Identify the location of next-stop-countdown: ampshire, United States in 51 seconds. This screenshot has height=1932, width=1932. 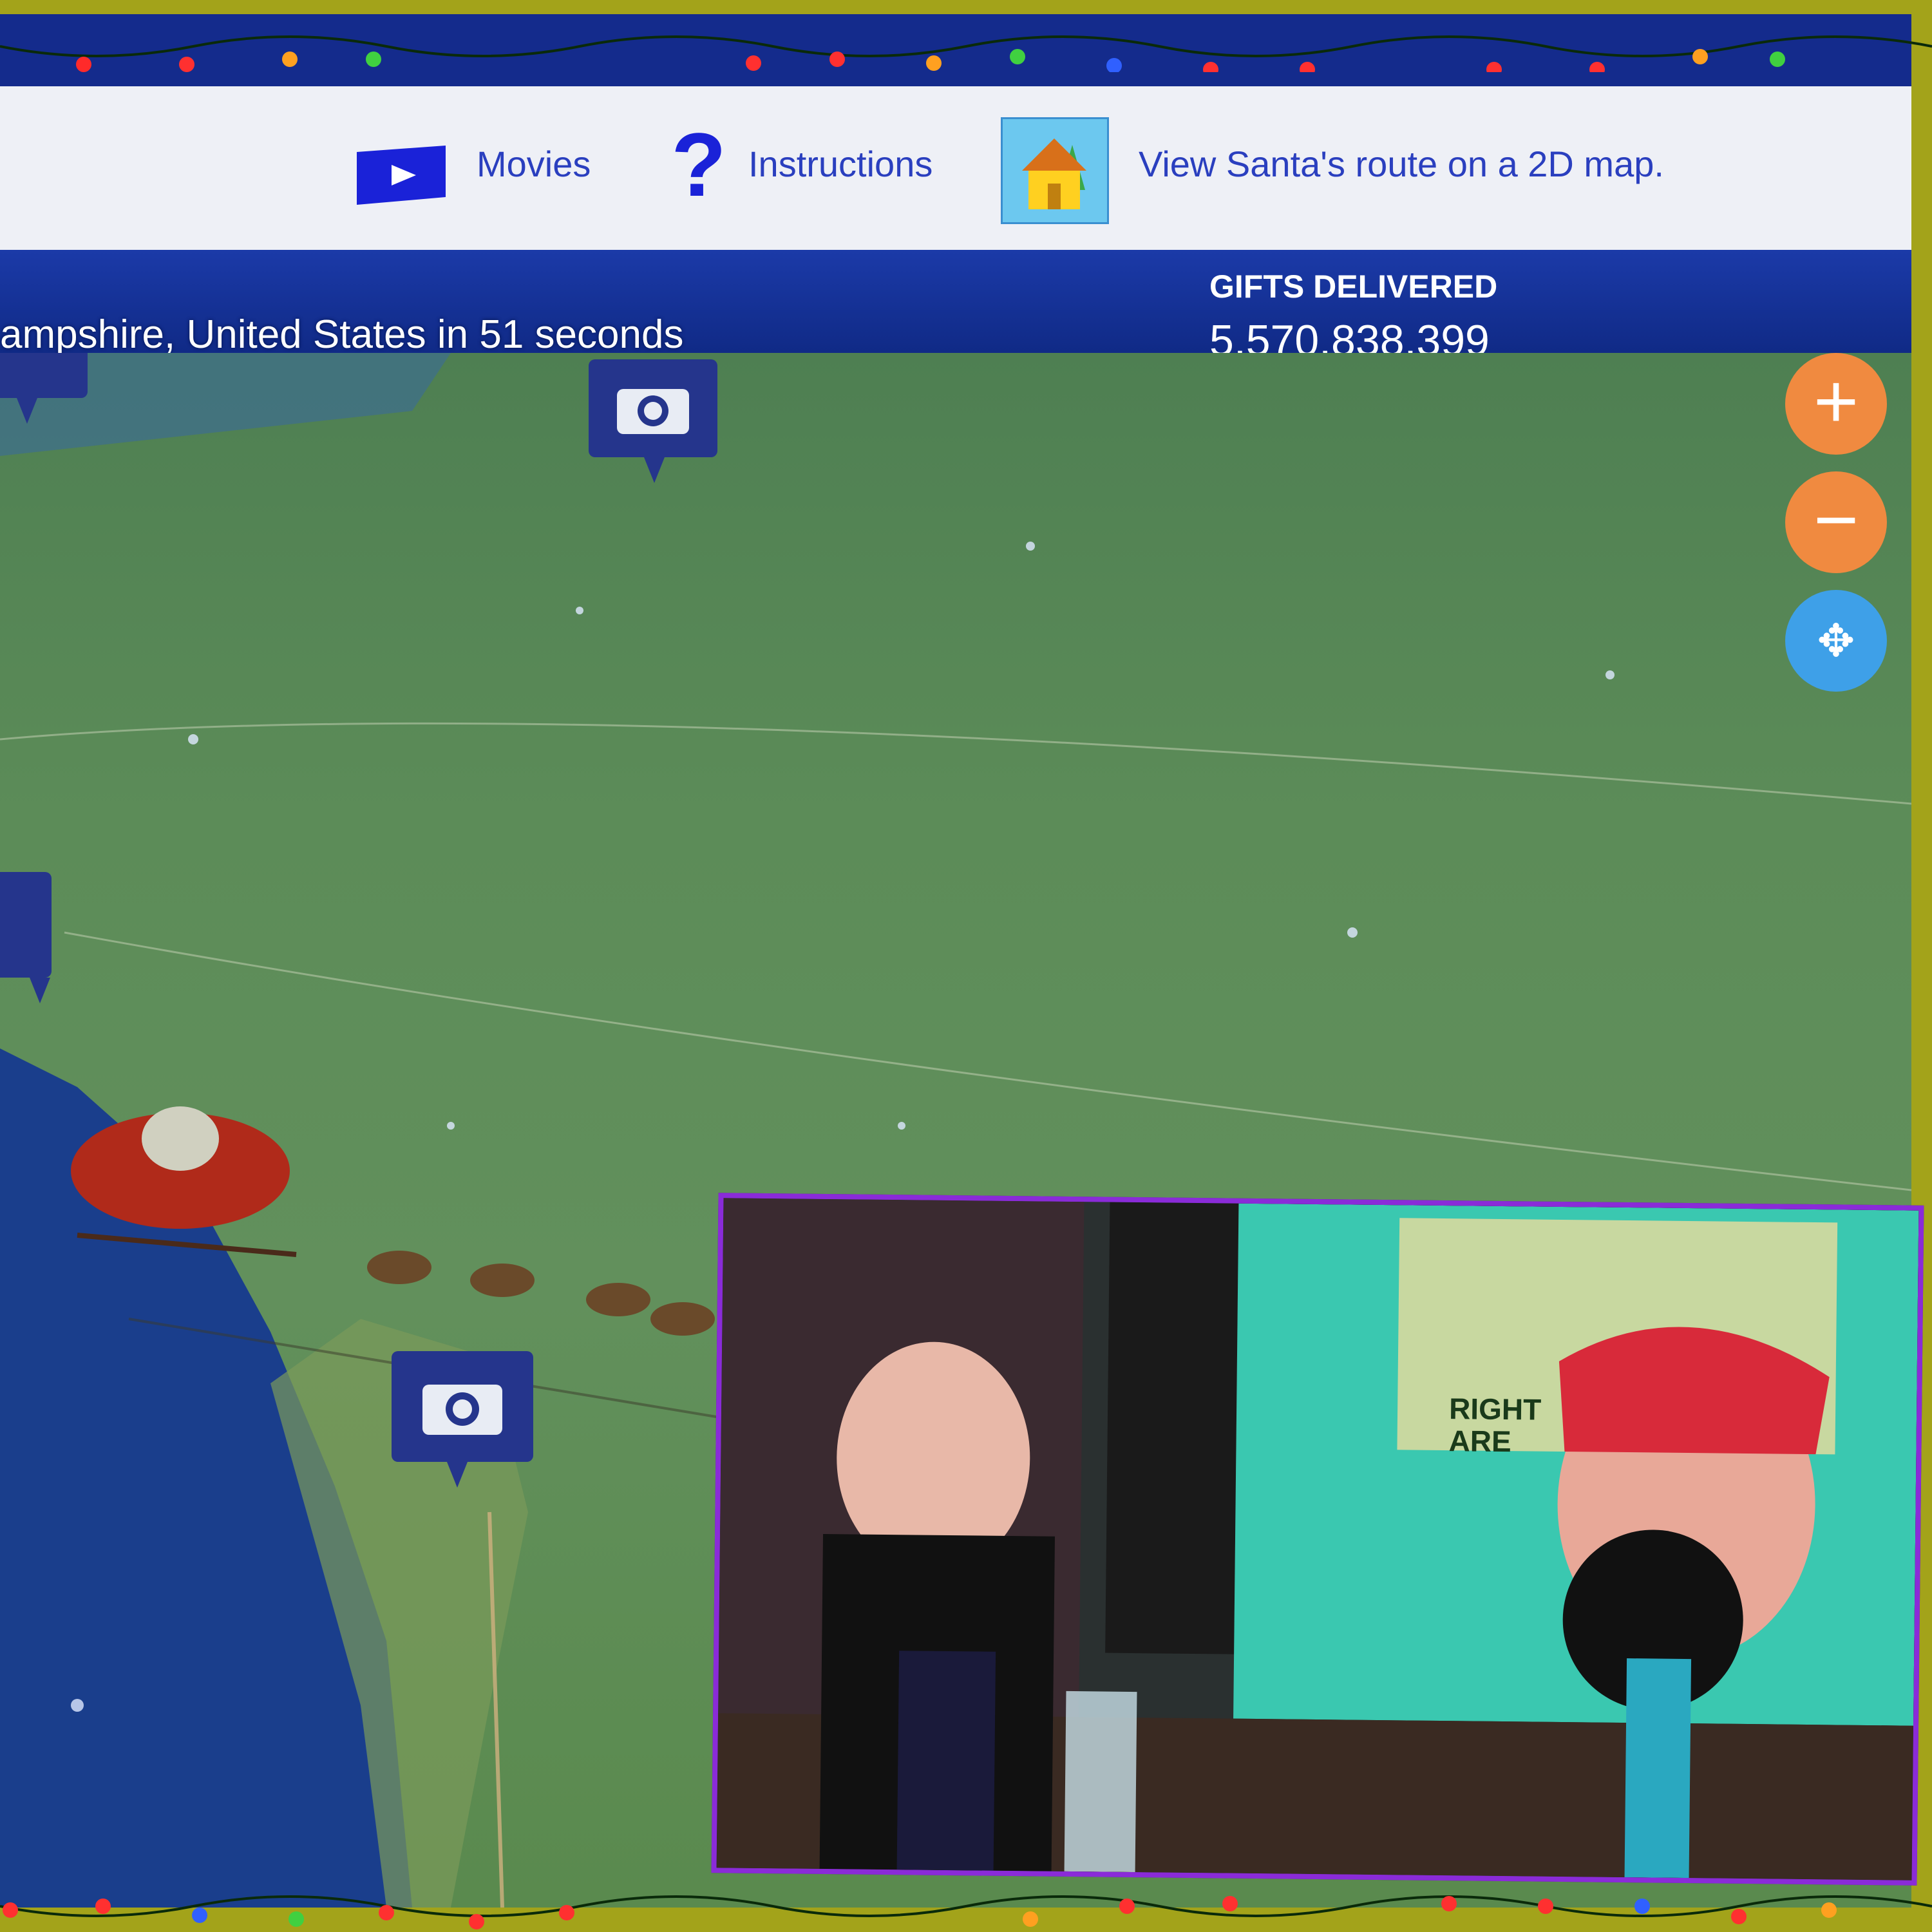
(342, 334).